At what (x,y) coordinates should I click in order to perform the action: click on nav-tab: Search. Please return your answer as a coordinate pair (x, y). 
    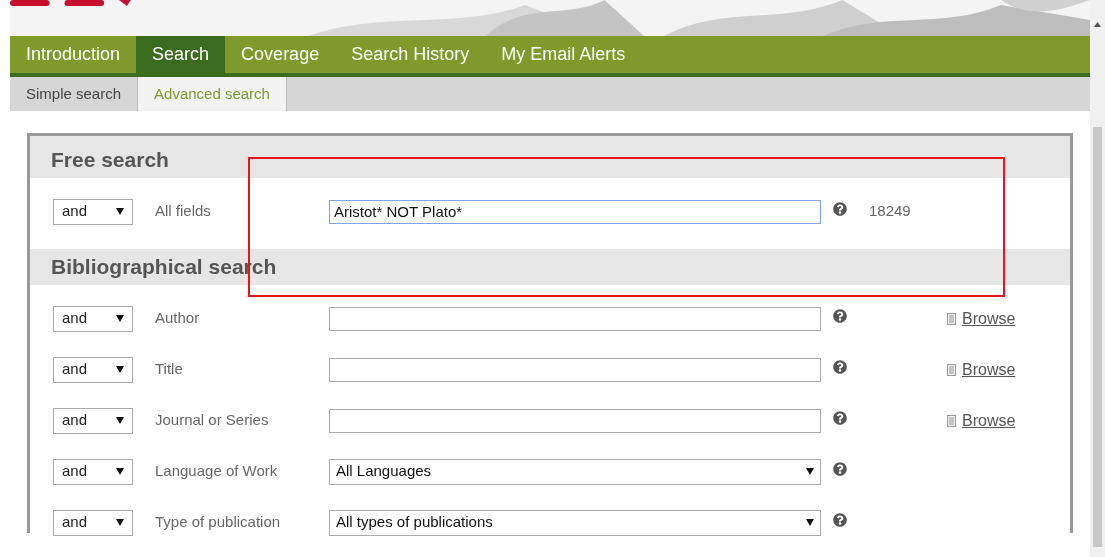
    Looking at the image, I should click on (181, 54).